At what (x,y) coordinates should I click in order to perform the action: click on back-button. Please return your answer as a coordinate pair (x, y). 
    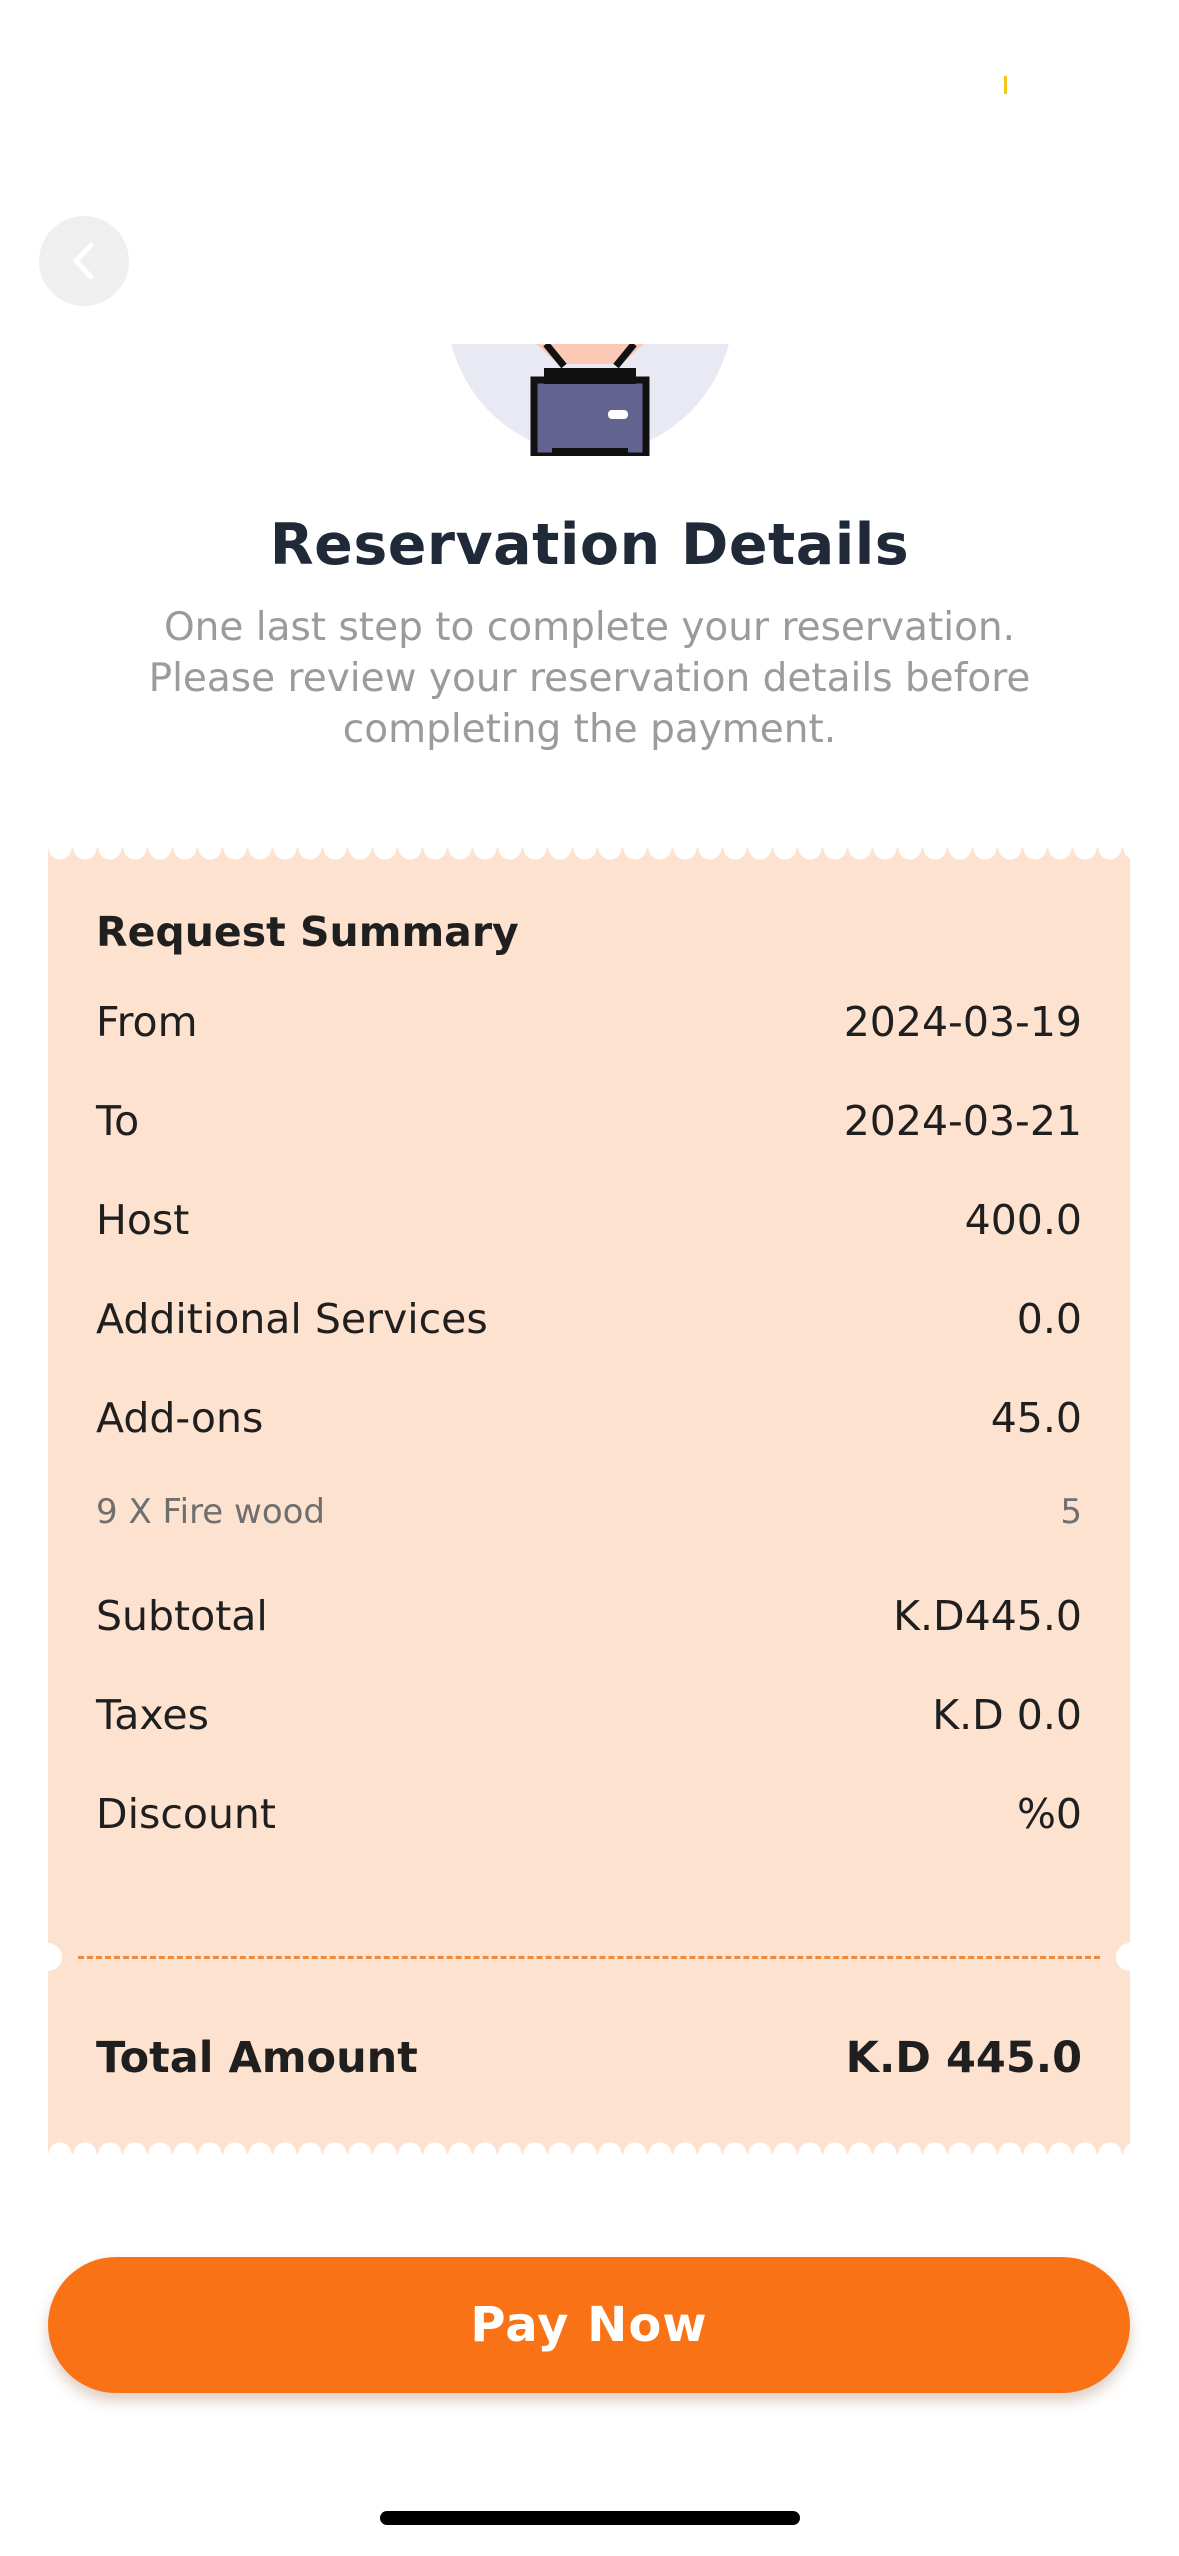
    Looking at the image, I should click on (84, 261).